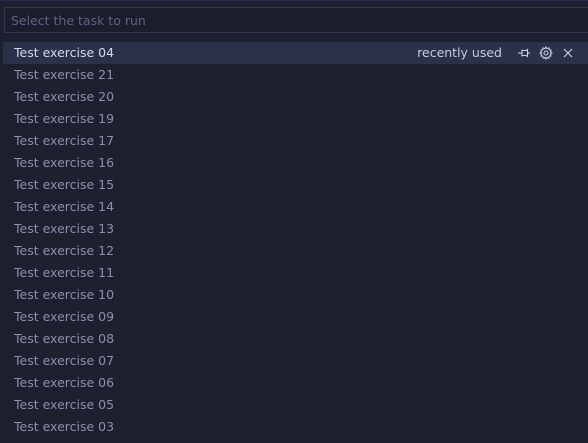 This screenshot has height=443, width=588. I want to click on list-item-selected: Test exercise 04 recently used, so click(295, 53).